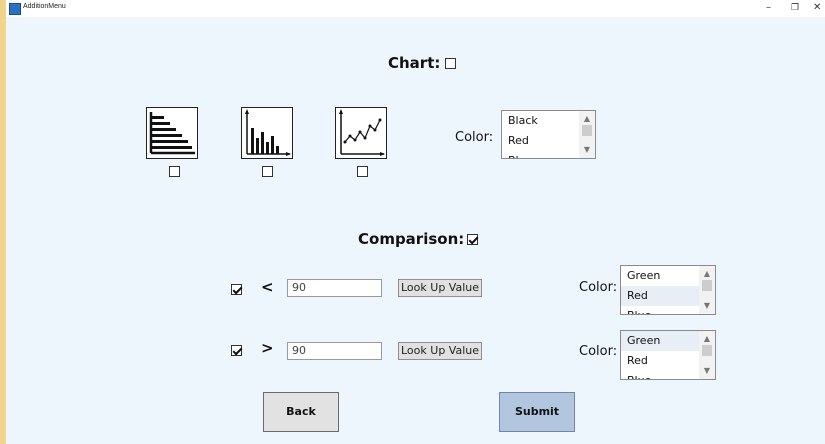 The image size is (825, 444). Describe the element at coordinates (301, 412) in the screenshot. I see `back-button: Back` at that location.